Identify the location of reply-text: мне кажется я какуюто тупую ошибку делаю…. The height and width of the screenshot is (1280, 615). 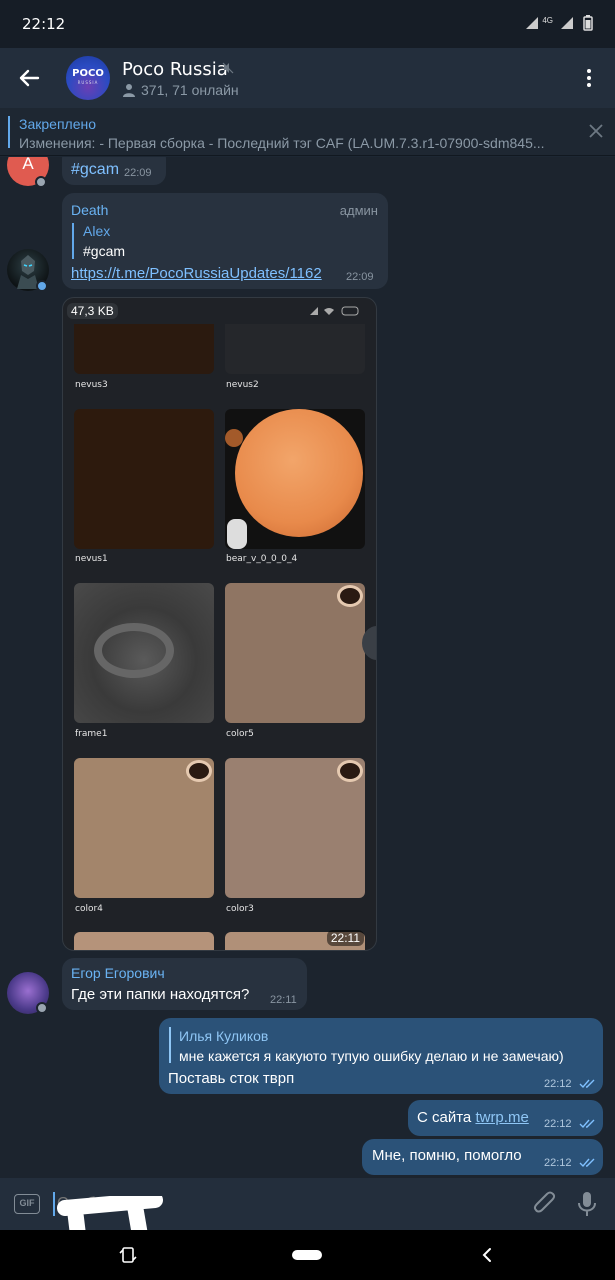
(371, 1056).